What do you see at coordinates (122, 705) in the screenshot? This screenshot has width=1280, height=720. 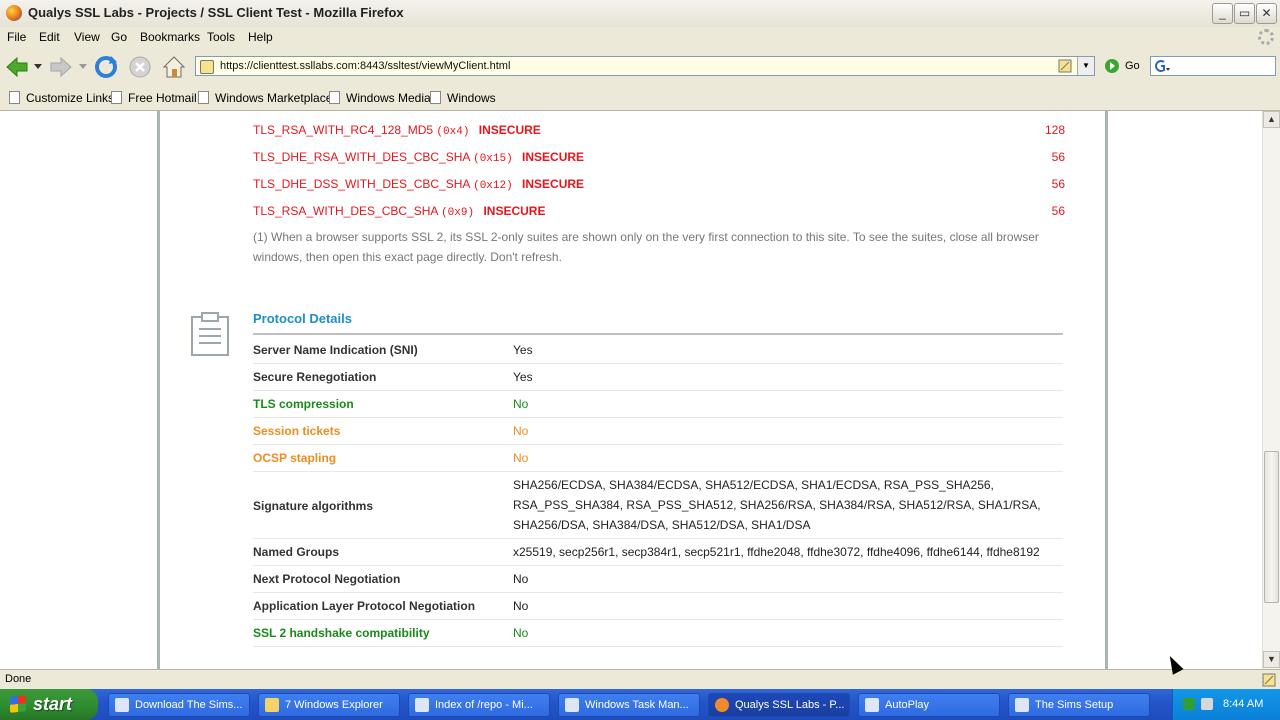 I see `web-icon` at bounding box center [122, 705].